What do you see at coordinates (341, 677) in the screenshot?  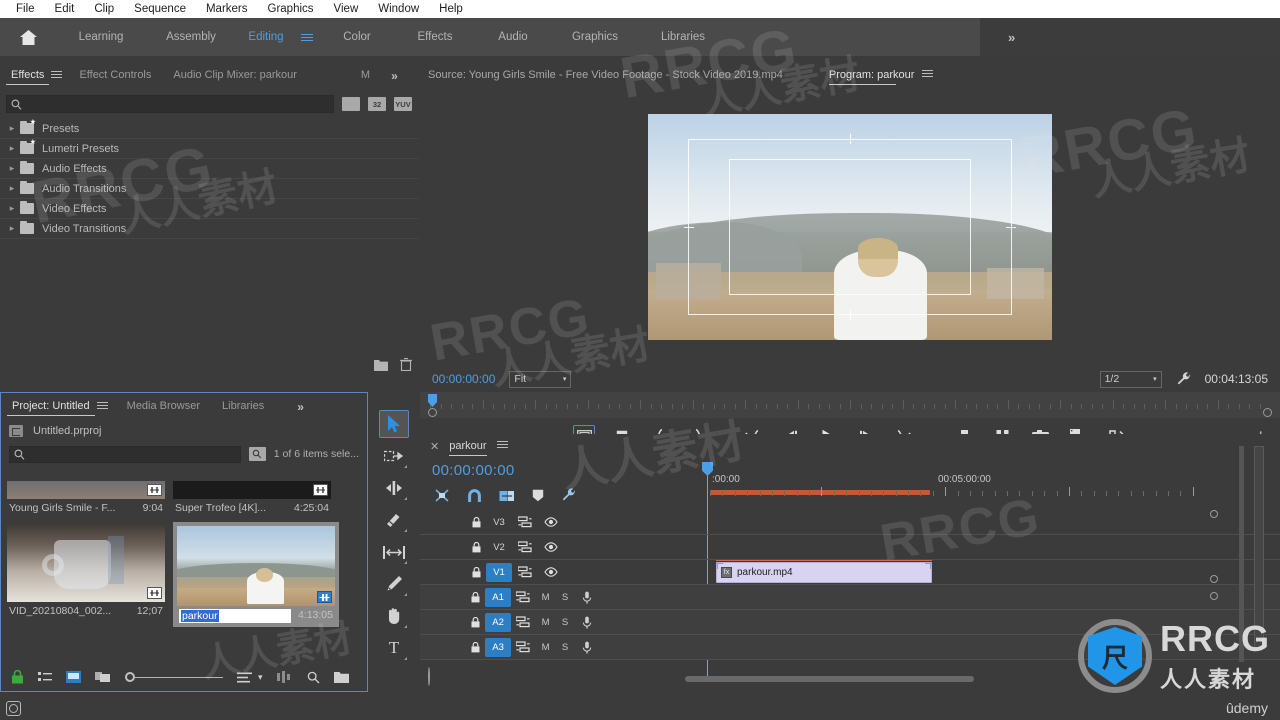 I see `new-bin-icon` at bounding box center [341, 677].